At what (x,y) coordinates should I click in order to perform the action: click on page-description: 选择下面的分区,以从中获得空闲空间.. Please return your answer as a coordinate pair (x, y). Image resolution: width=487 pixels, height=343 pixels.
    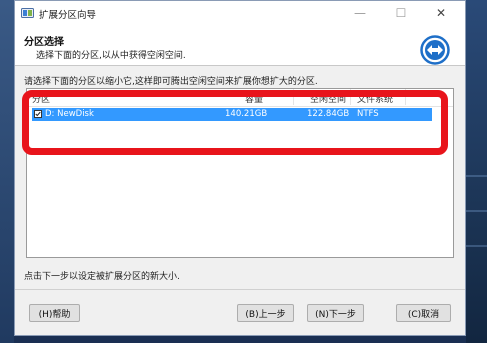
    Looking at the image, I should click on (111, 56).